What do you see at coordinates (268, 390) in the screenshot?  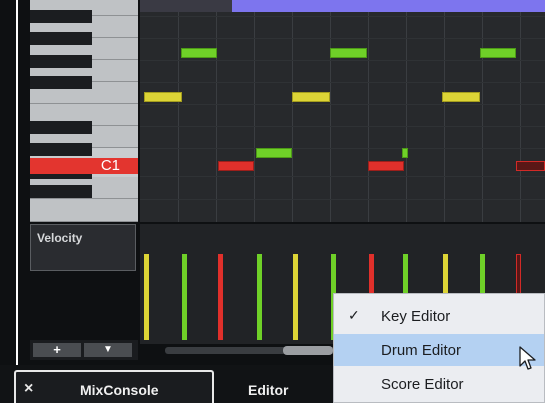 I see `tab-editor: Editor` at bounding box center [268, 390].